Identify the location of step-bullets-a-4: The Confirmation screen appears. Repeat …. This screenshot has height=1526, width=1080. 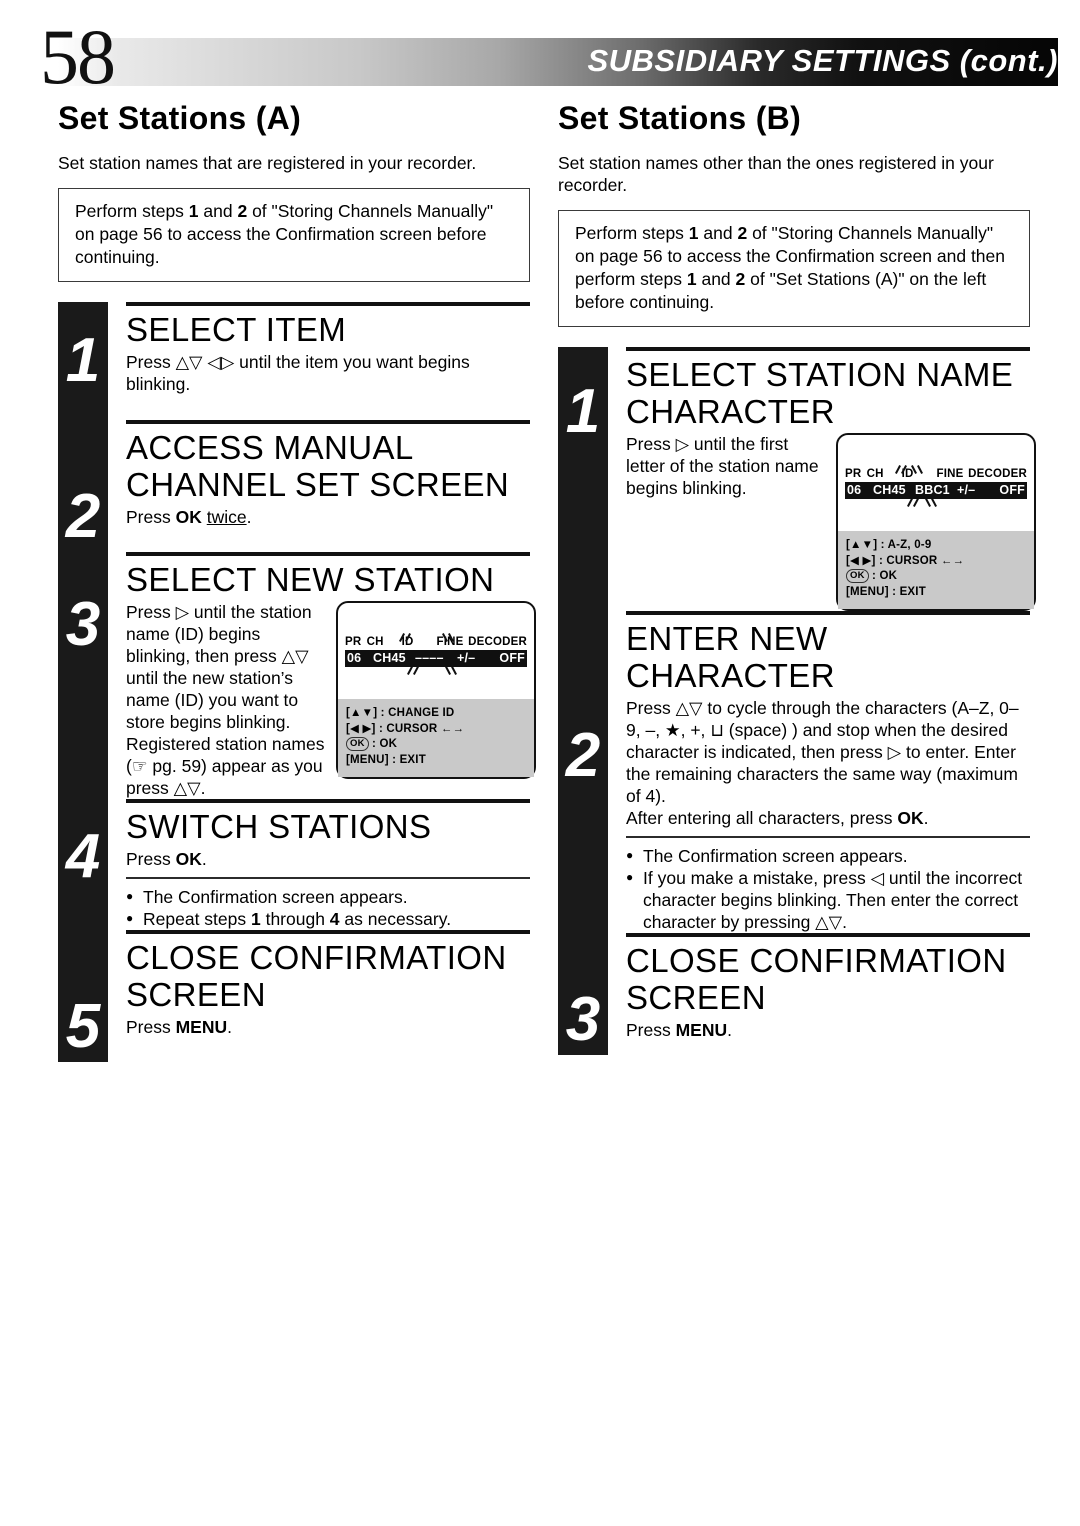
(328, 907).